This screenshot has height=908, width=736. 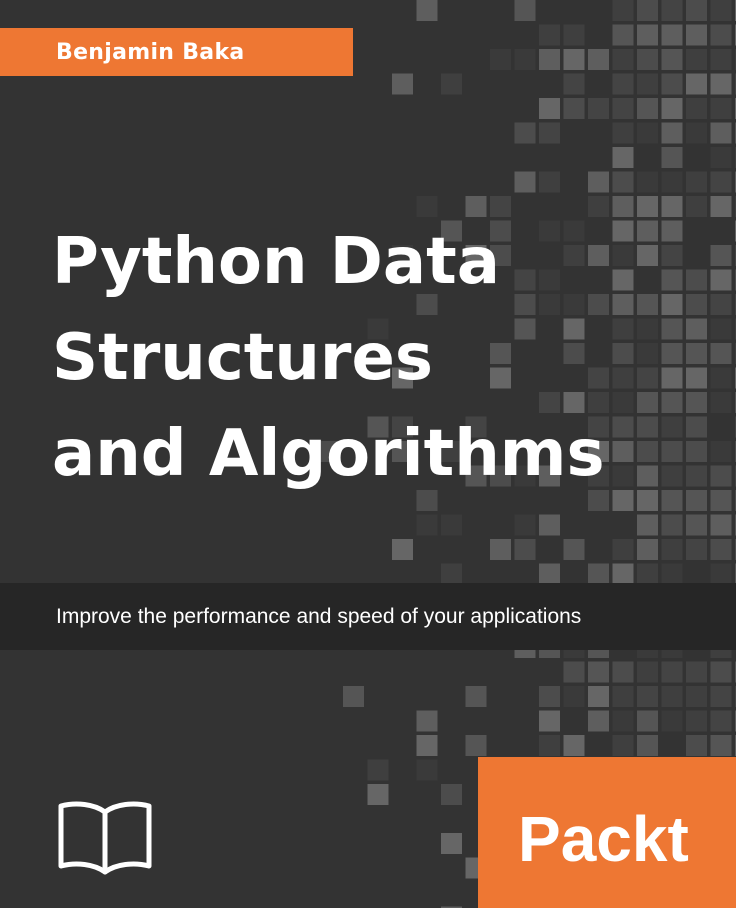 I want to click on title-line-3: and Algorithms, so click(x=328, y=454).